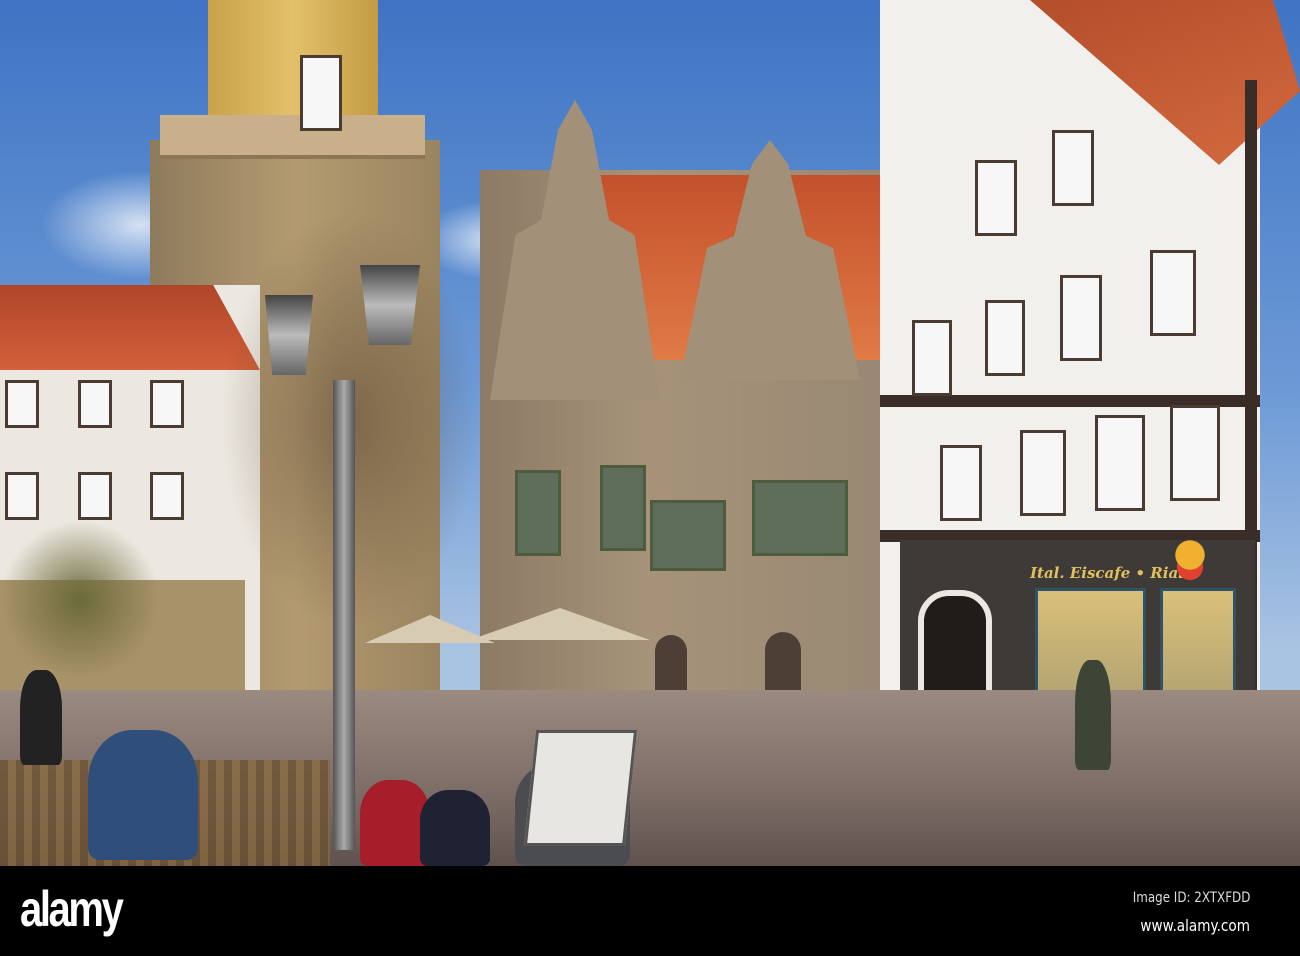 The width and height of the screenshot is (1300, 956). What do you see at coordinates (80, 600) in the screenshot?
I see `tree` at bounding box center [80, 600].